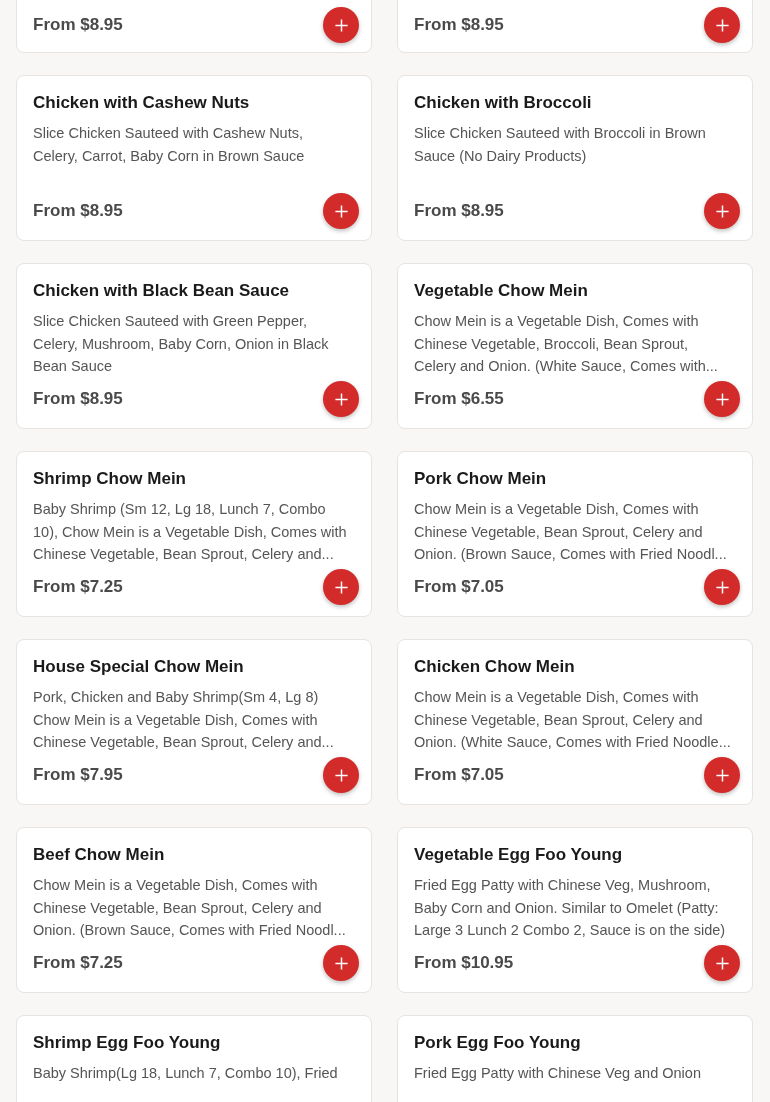 The image size is (770, 1102). Describe the element at coordinates (142, 103) in the screenshot. I see `item-name: Chicken with Cashew Nuts` at that location.